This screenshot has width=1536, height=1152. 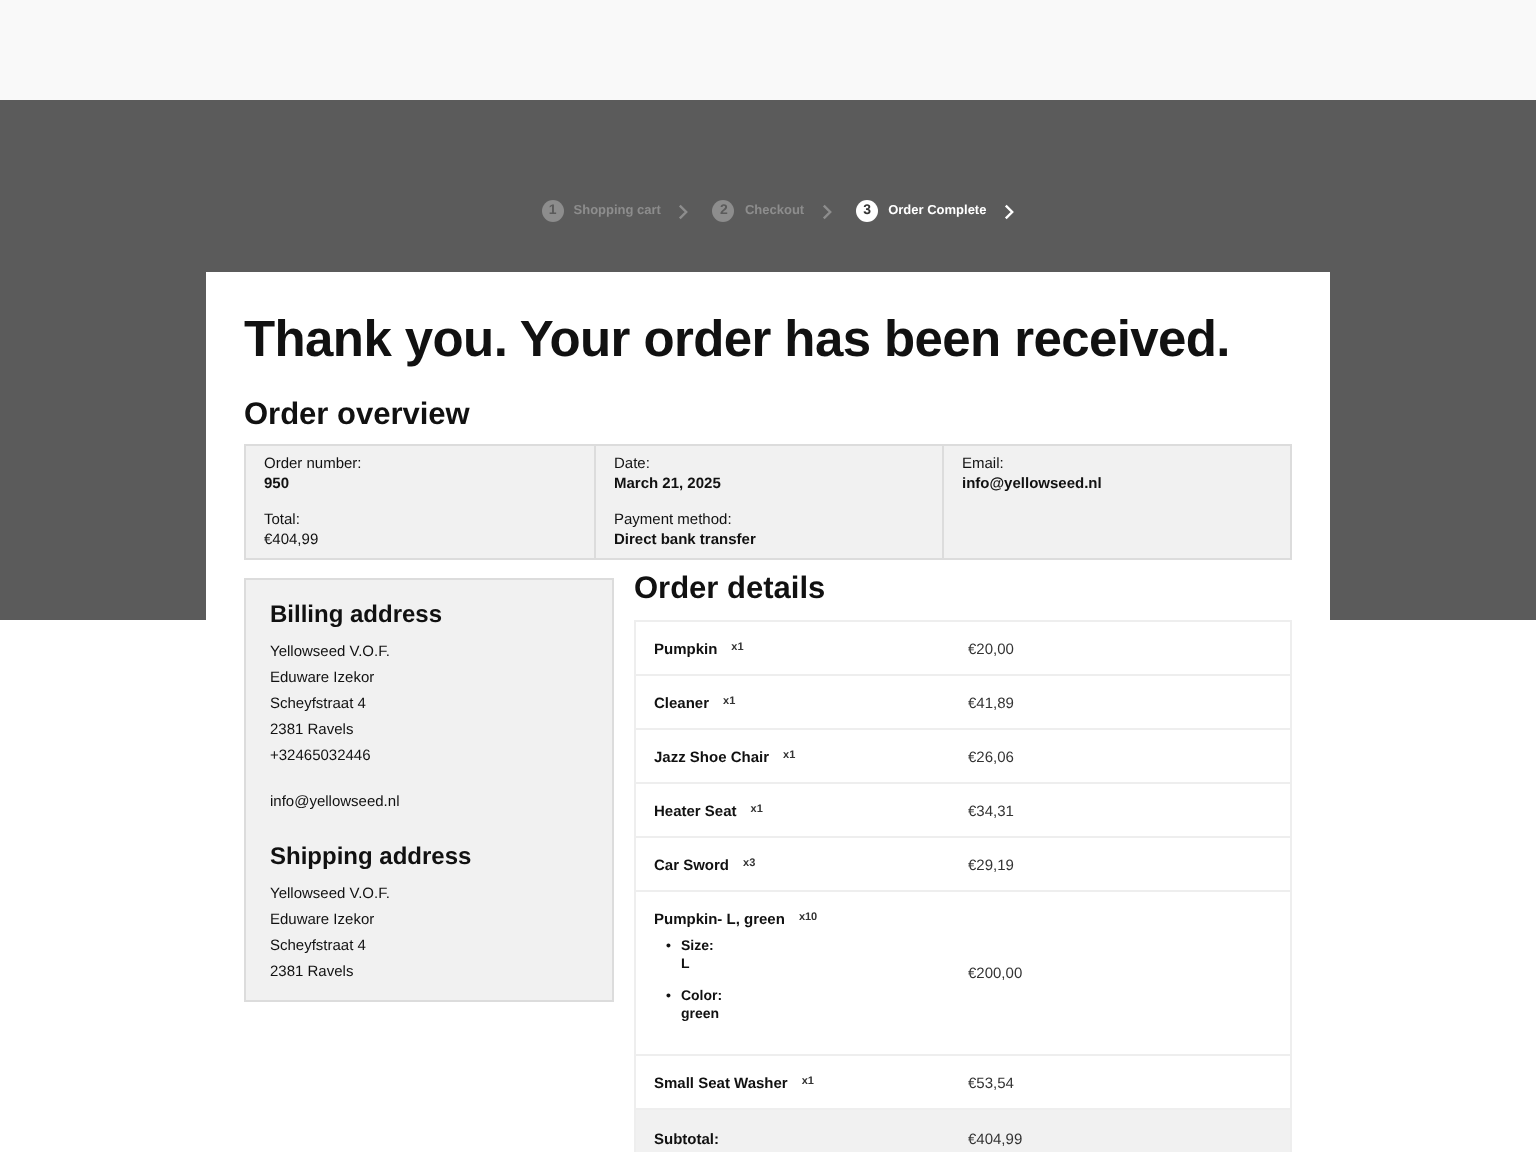 What do you see at coordinates (372, 856) in the screenshot?
I see `section-heading: Shipping address` at bounding box center [372, 856].